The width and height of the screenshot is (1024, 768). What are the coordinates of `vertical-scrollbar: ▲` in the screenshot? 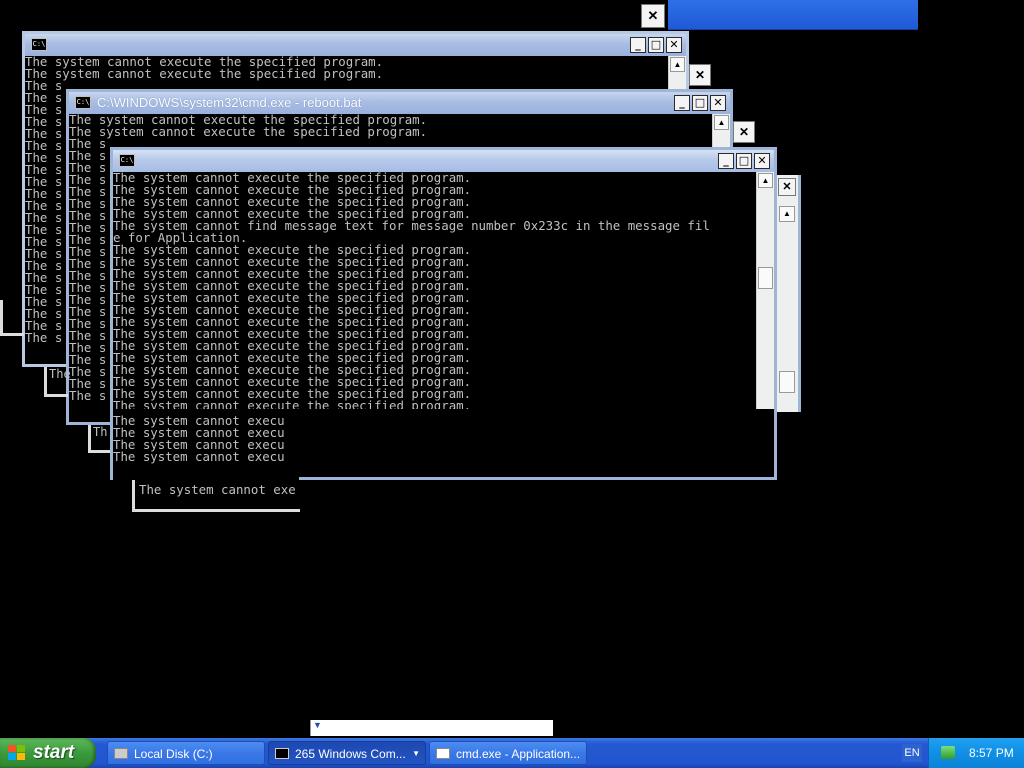 It's located at (765, 290).